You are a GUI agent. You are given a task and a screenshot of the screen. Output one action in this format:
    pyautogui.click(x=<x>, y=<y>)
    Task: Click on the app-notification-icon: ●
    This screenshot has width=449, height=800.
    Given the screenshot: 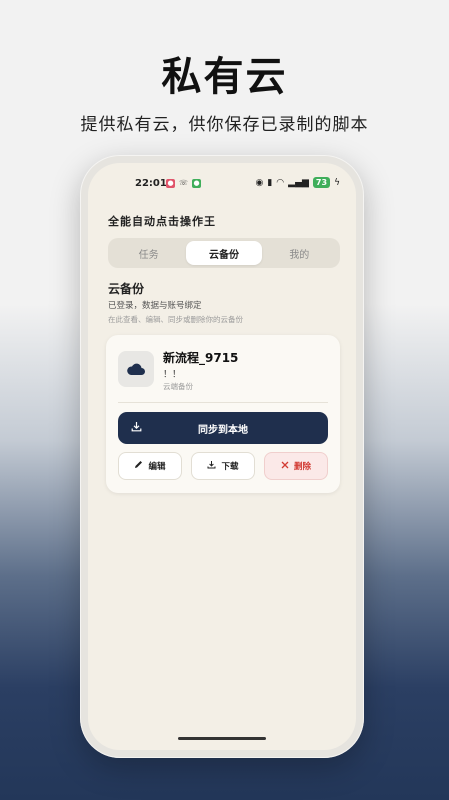 What is the action you would take?
    pyautogui.click(x=170, y=183)
    